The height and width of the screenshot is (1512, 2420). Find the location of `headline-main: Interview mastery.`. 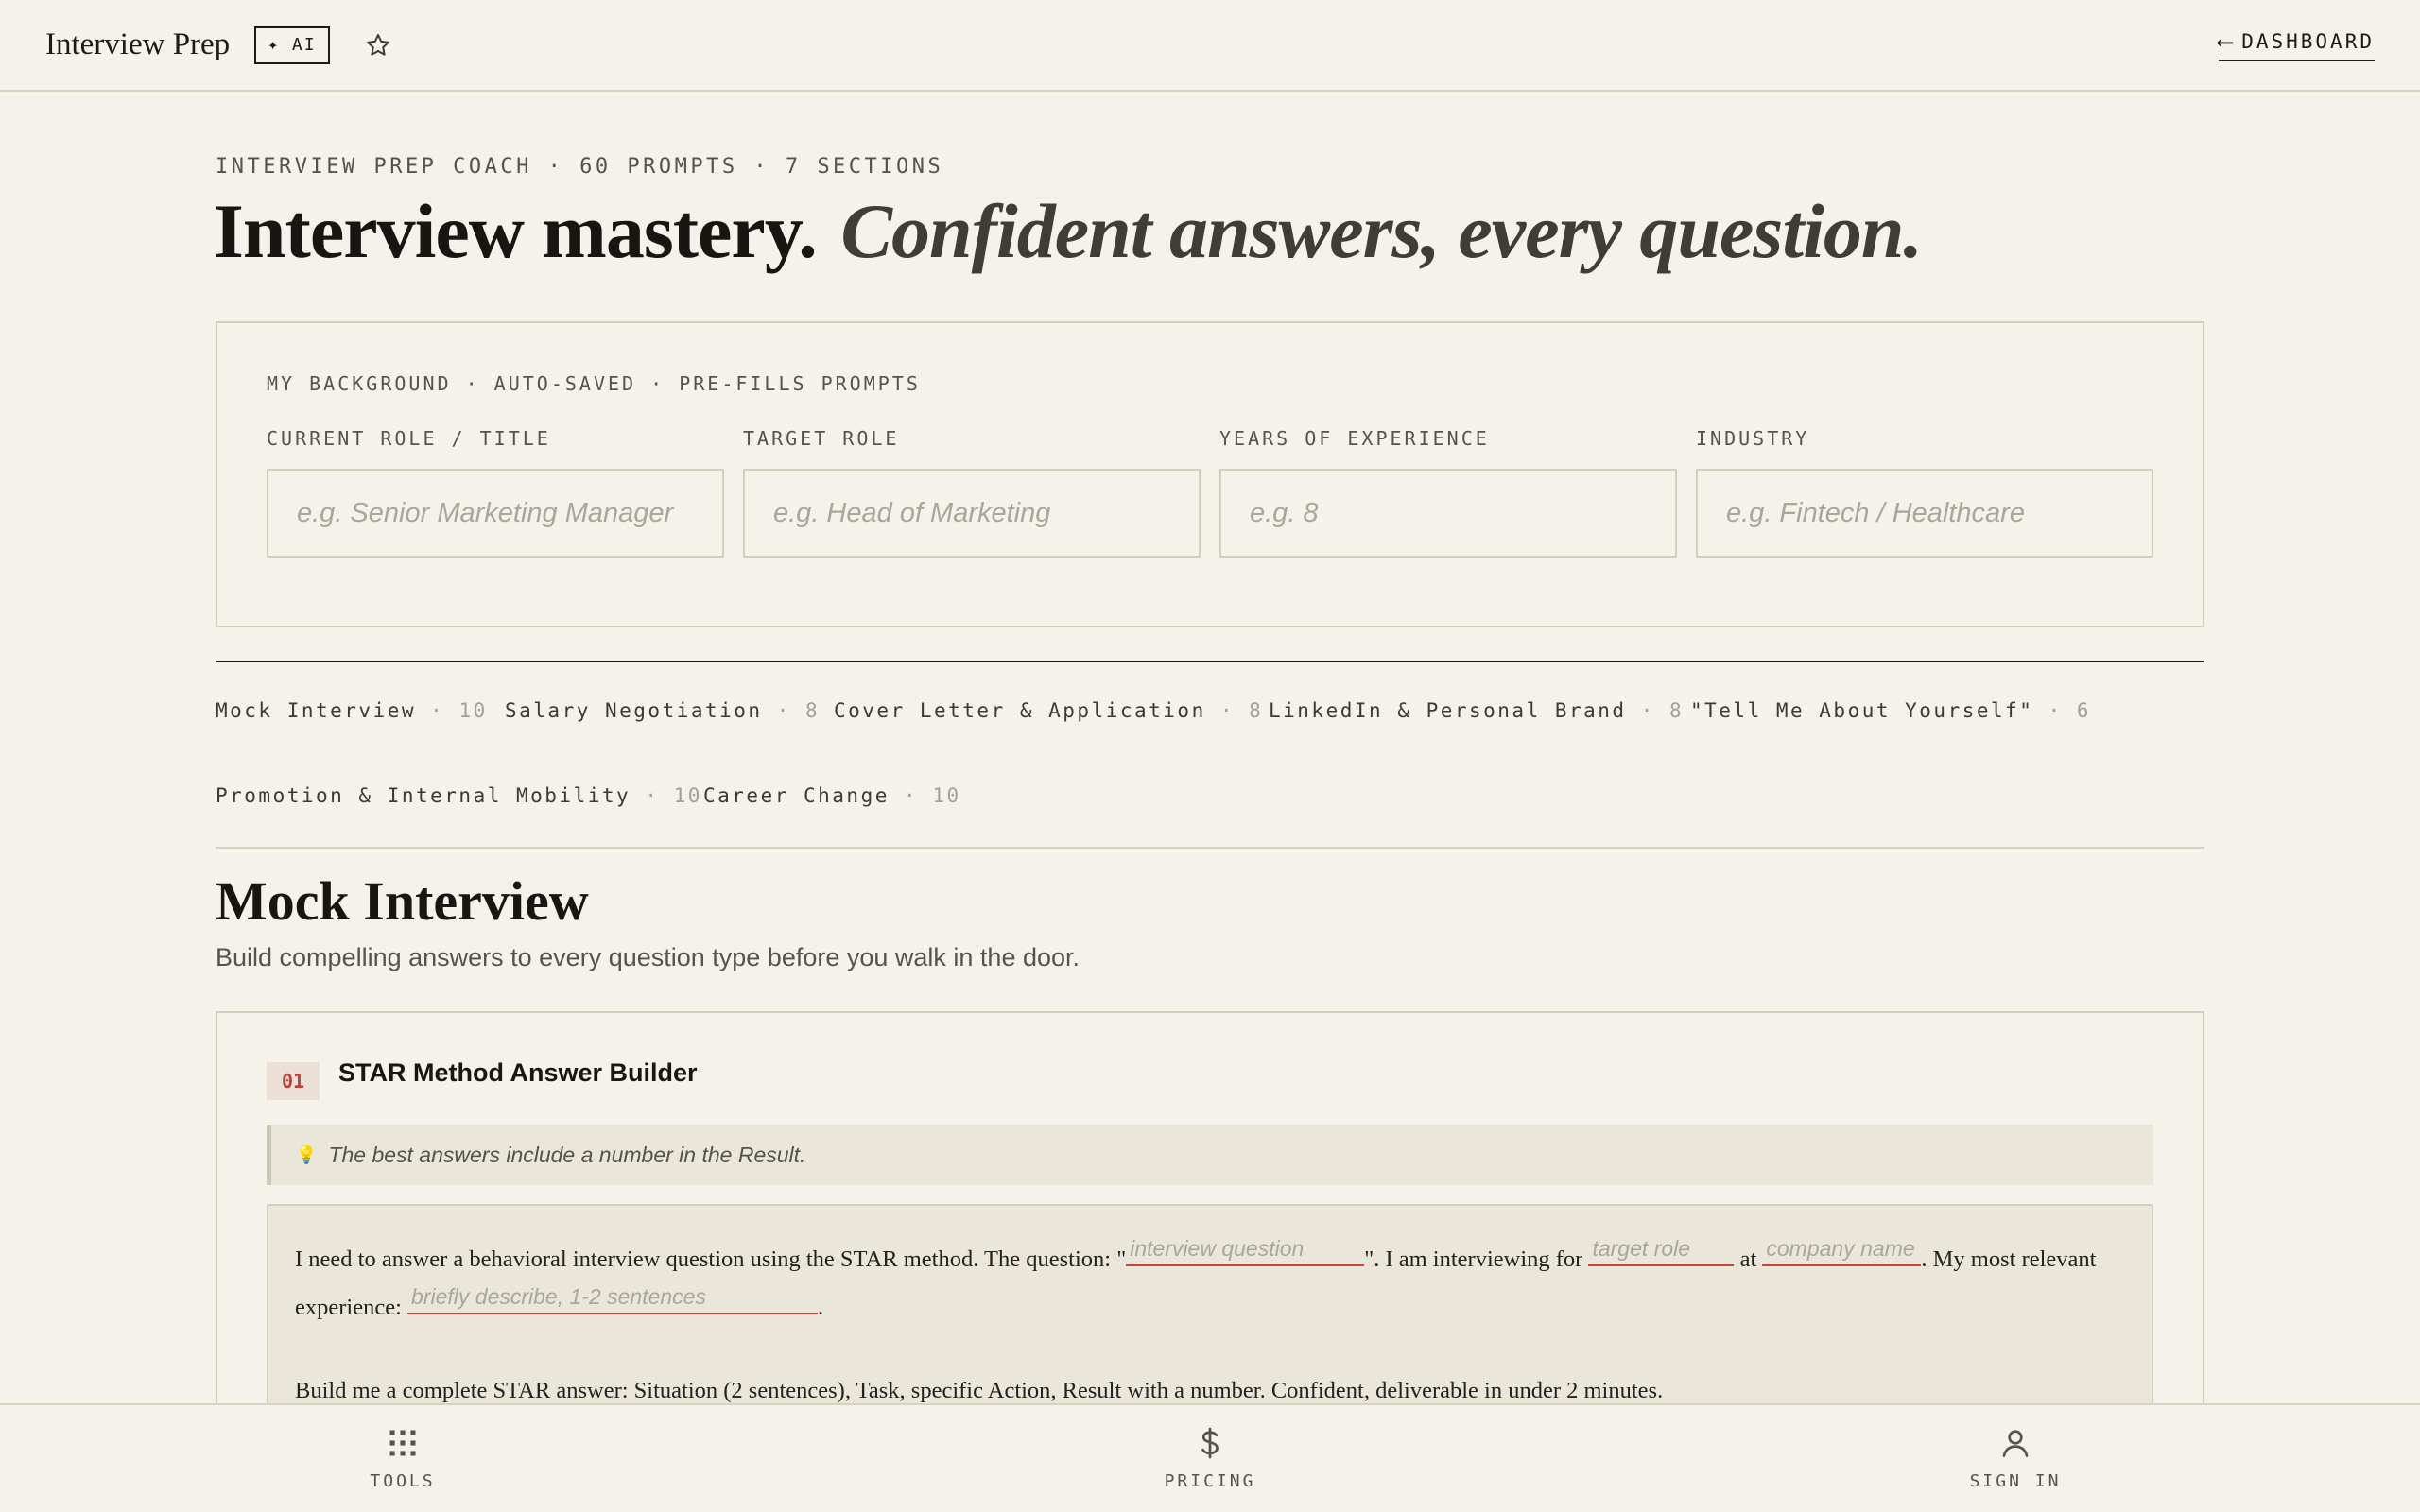

headline-main: Interview mastery. is located at coordinates (516, 231).